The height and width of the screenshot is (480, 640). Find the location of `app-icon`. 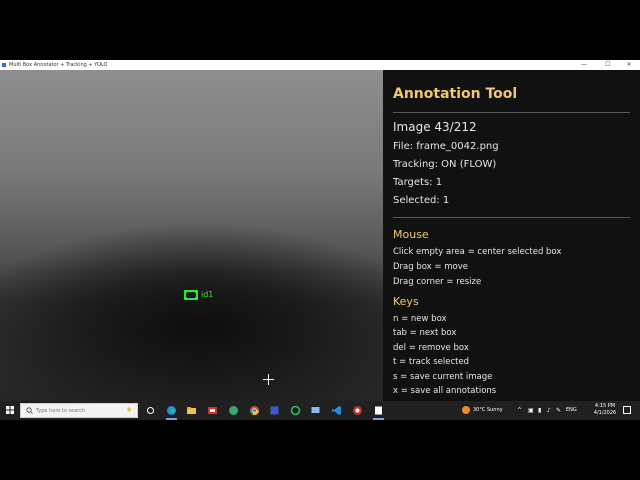

app-icon is located at coordinates (4, 65).